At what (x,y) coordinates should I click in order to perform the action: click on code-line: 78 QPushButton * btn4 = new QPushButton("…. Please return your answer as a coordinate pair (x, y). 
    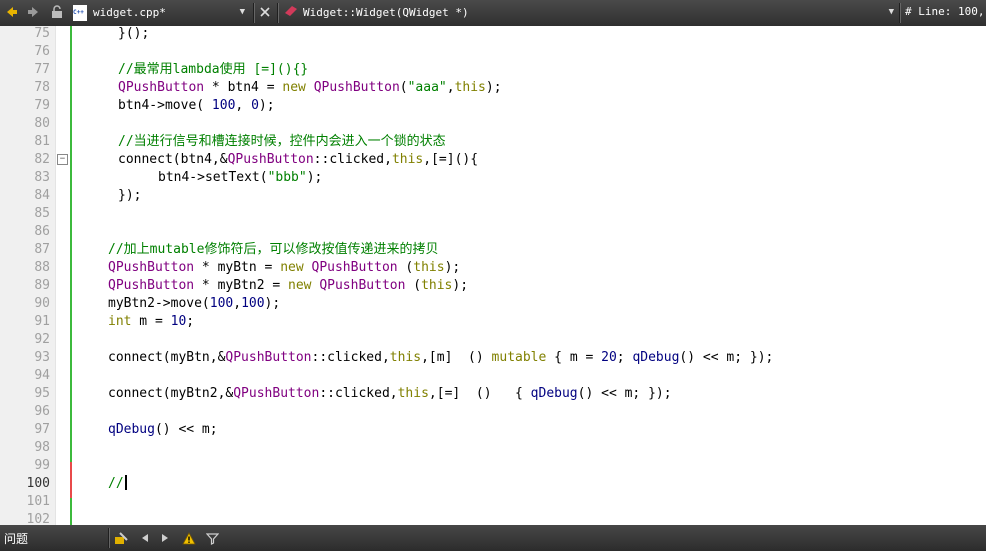
    Looking at the image, I should click on (493, 88).